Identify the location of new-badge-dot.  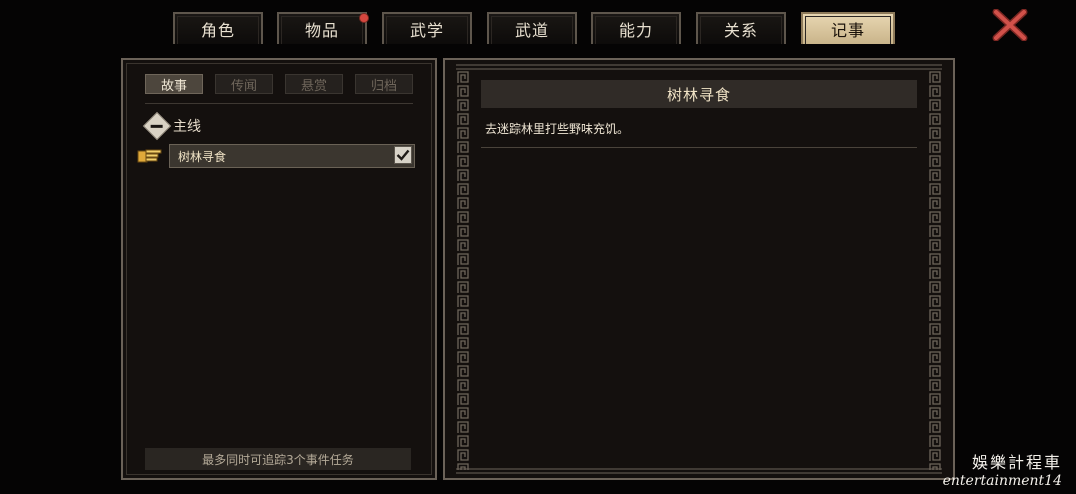
(364, 18).